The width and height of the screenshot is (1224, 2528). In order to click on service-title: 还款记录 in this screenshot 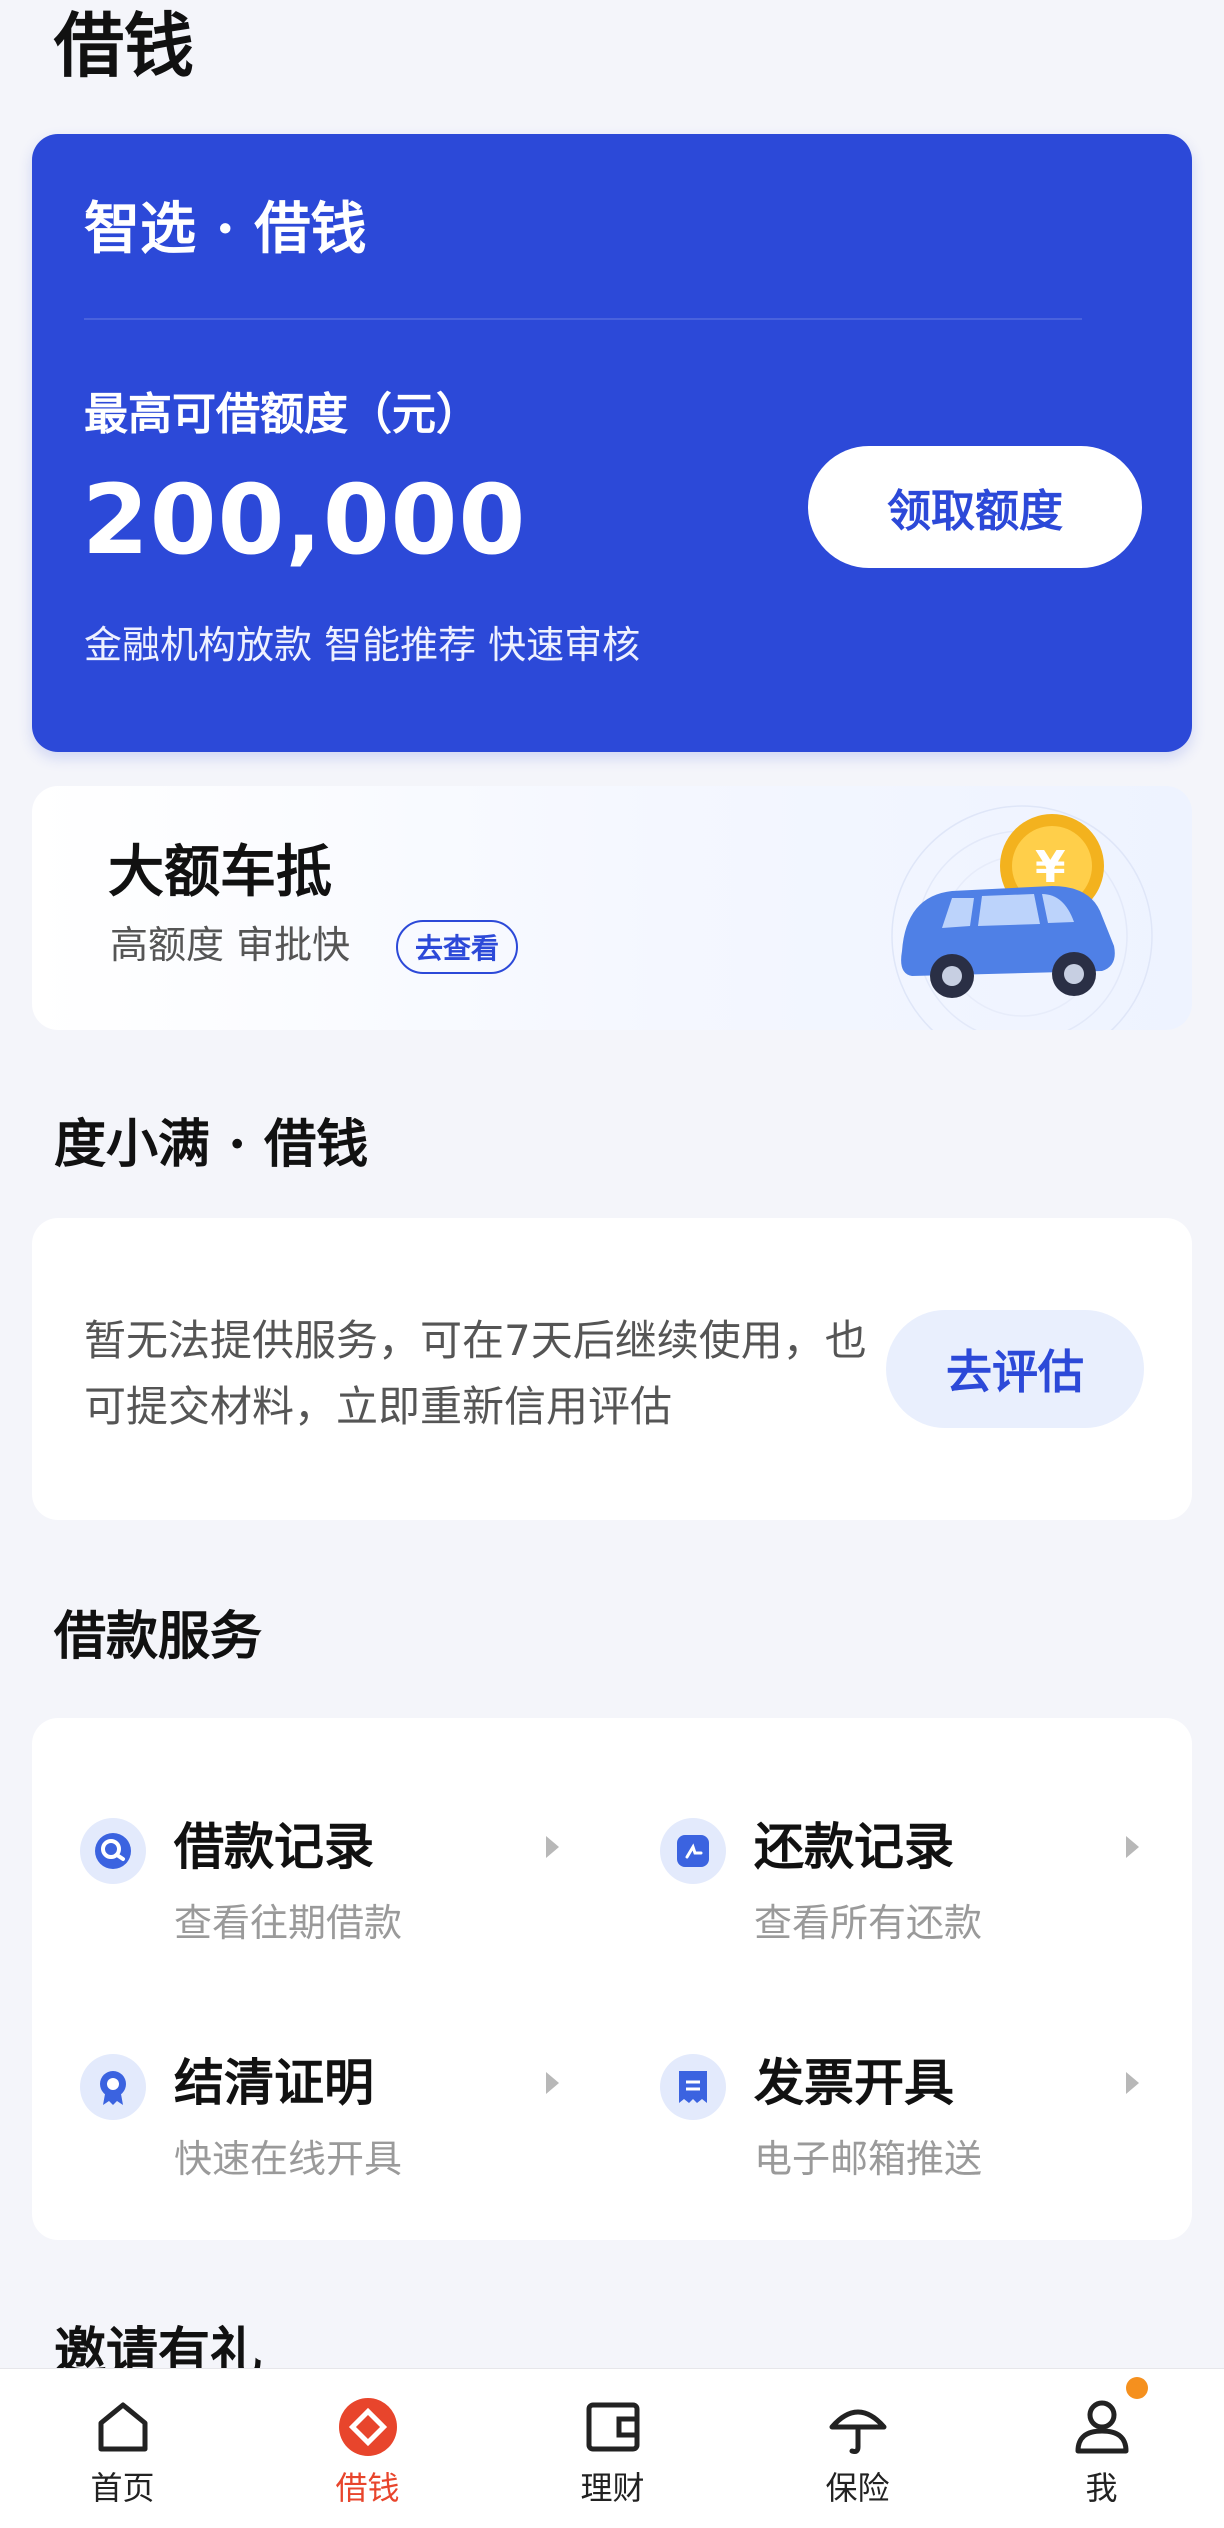, I will do `click(854, 1847)`.